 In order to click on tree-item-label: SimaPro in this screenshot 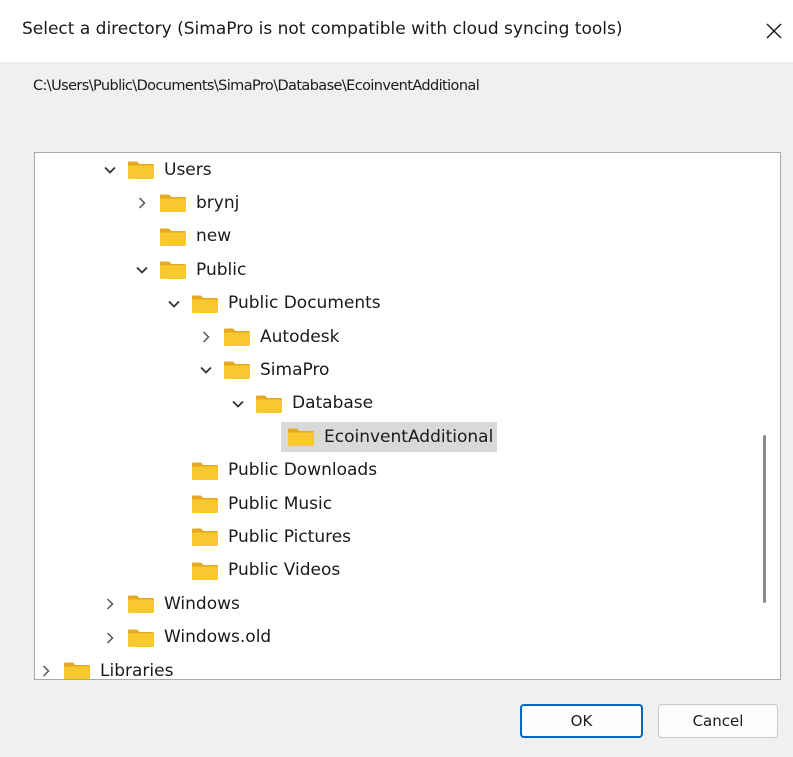, I will do `click(295, 369)`.